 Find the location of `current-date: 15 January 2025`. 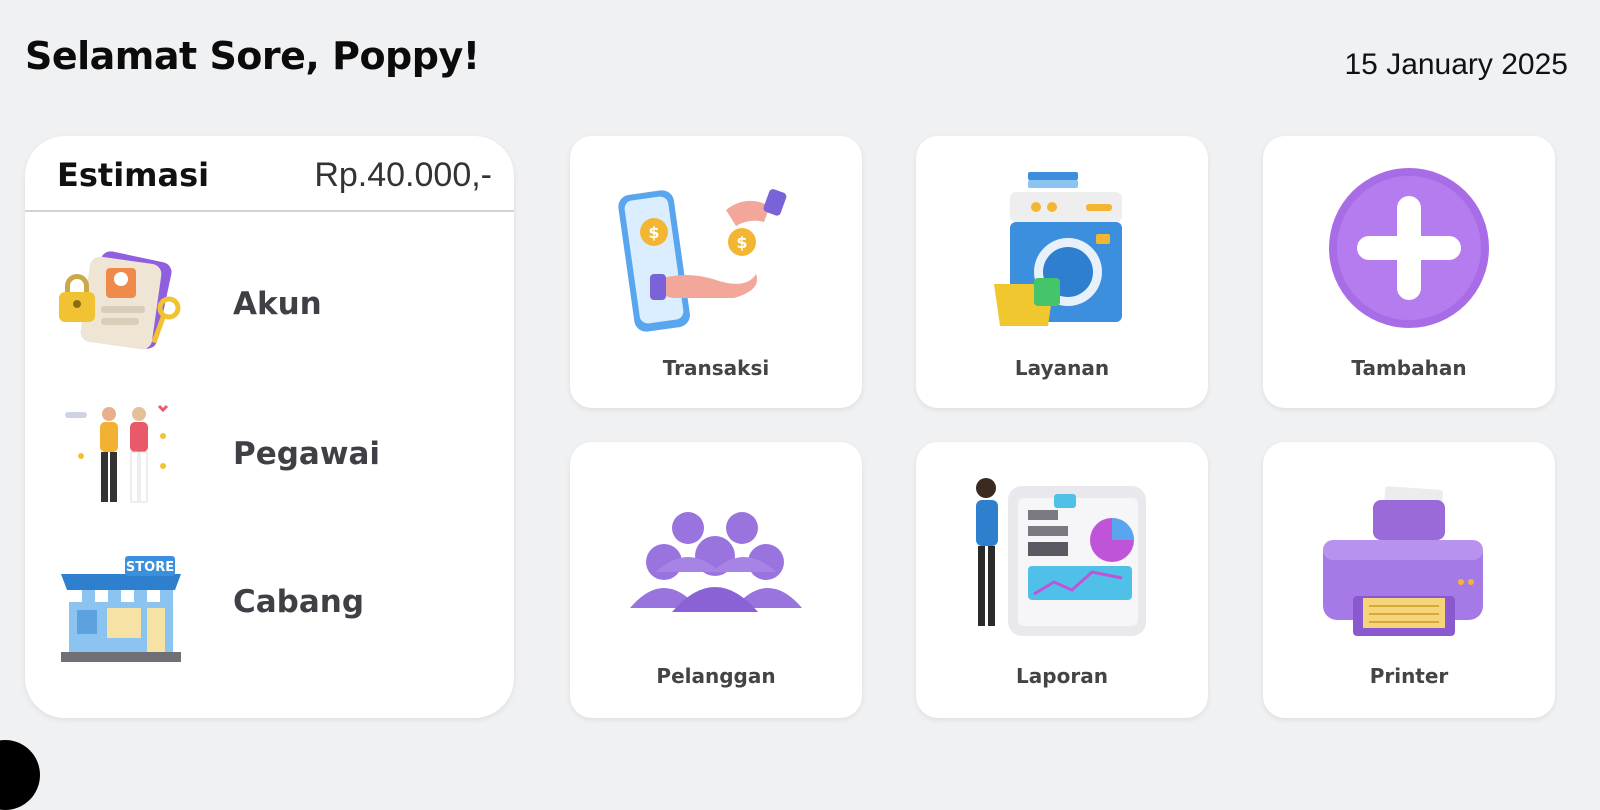

current-date: 15 January 2025 is located at coordinates (1456, 64).